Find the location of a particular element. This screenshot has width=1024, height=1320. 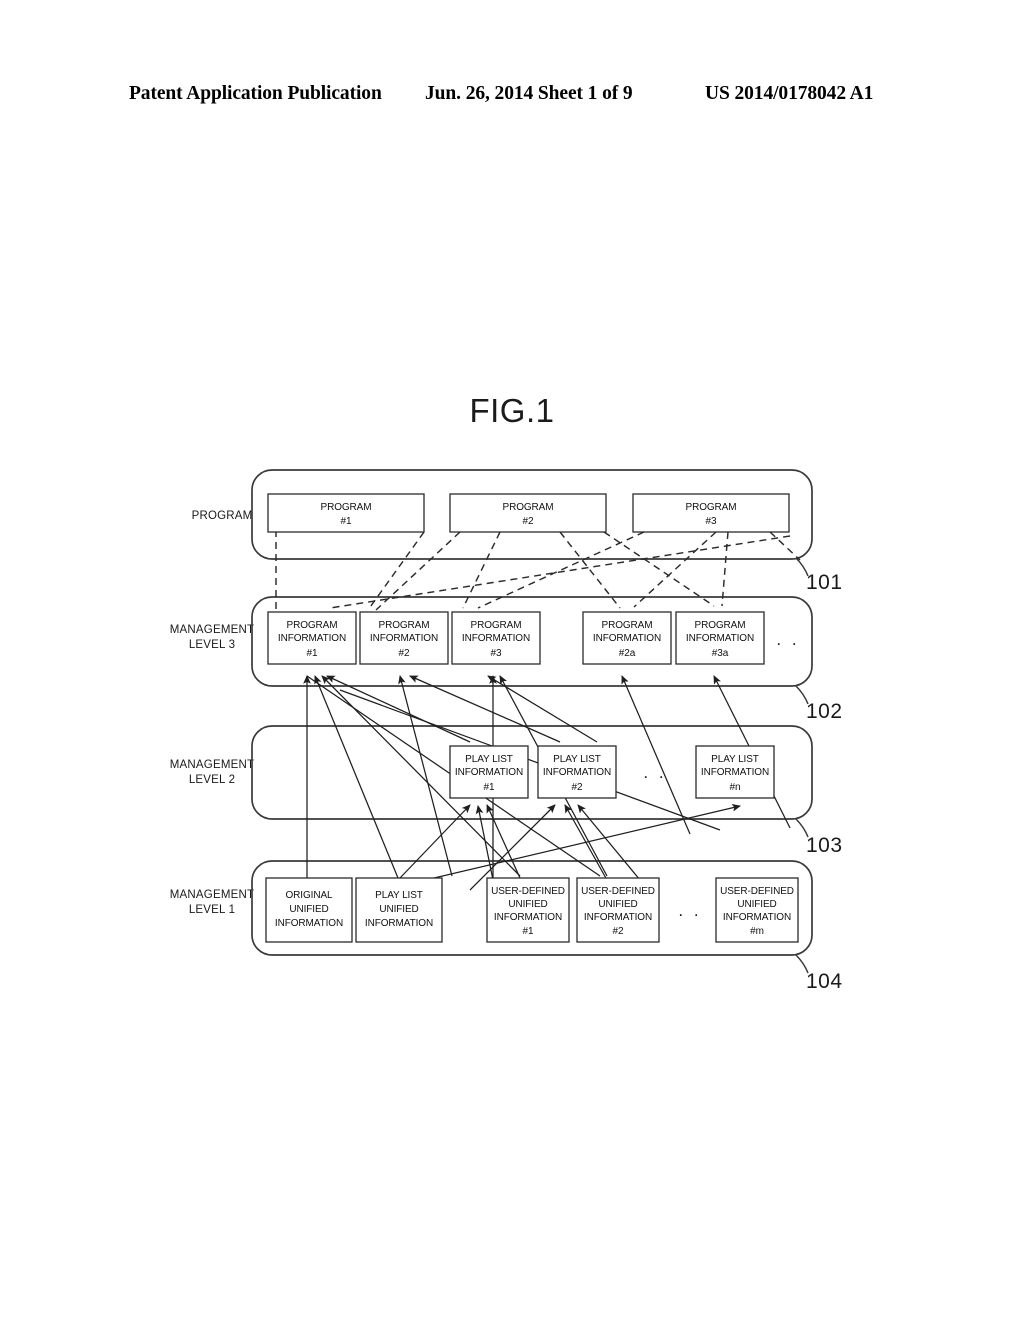

level3-box-5-line2: INFORMATION is located at coordinates (720, 638).